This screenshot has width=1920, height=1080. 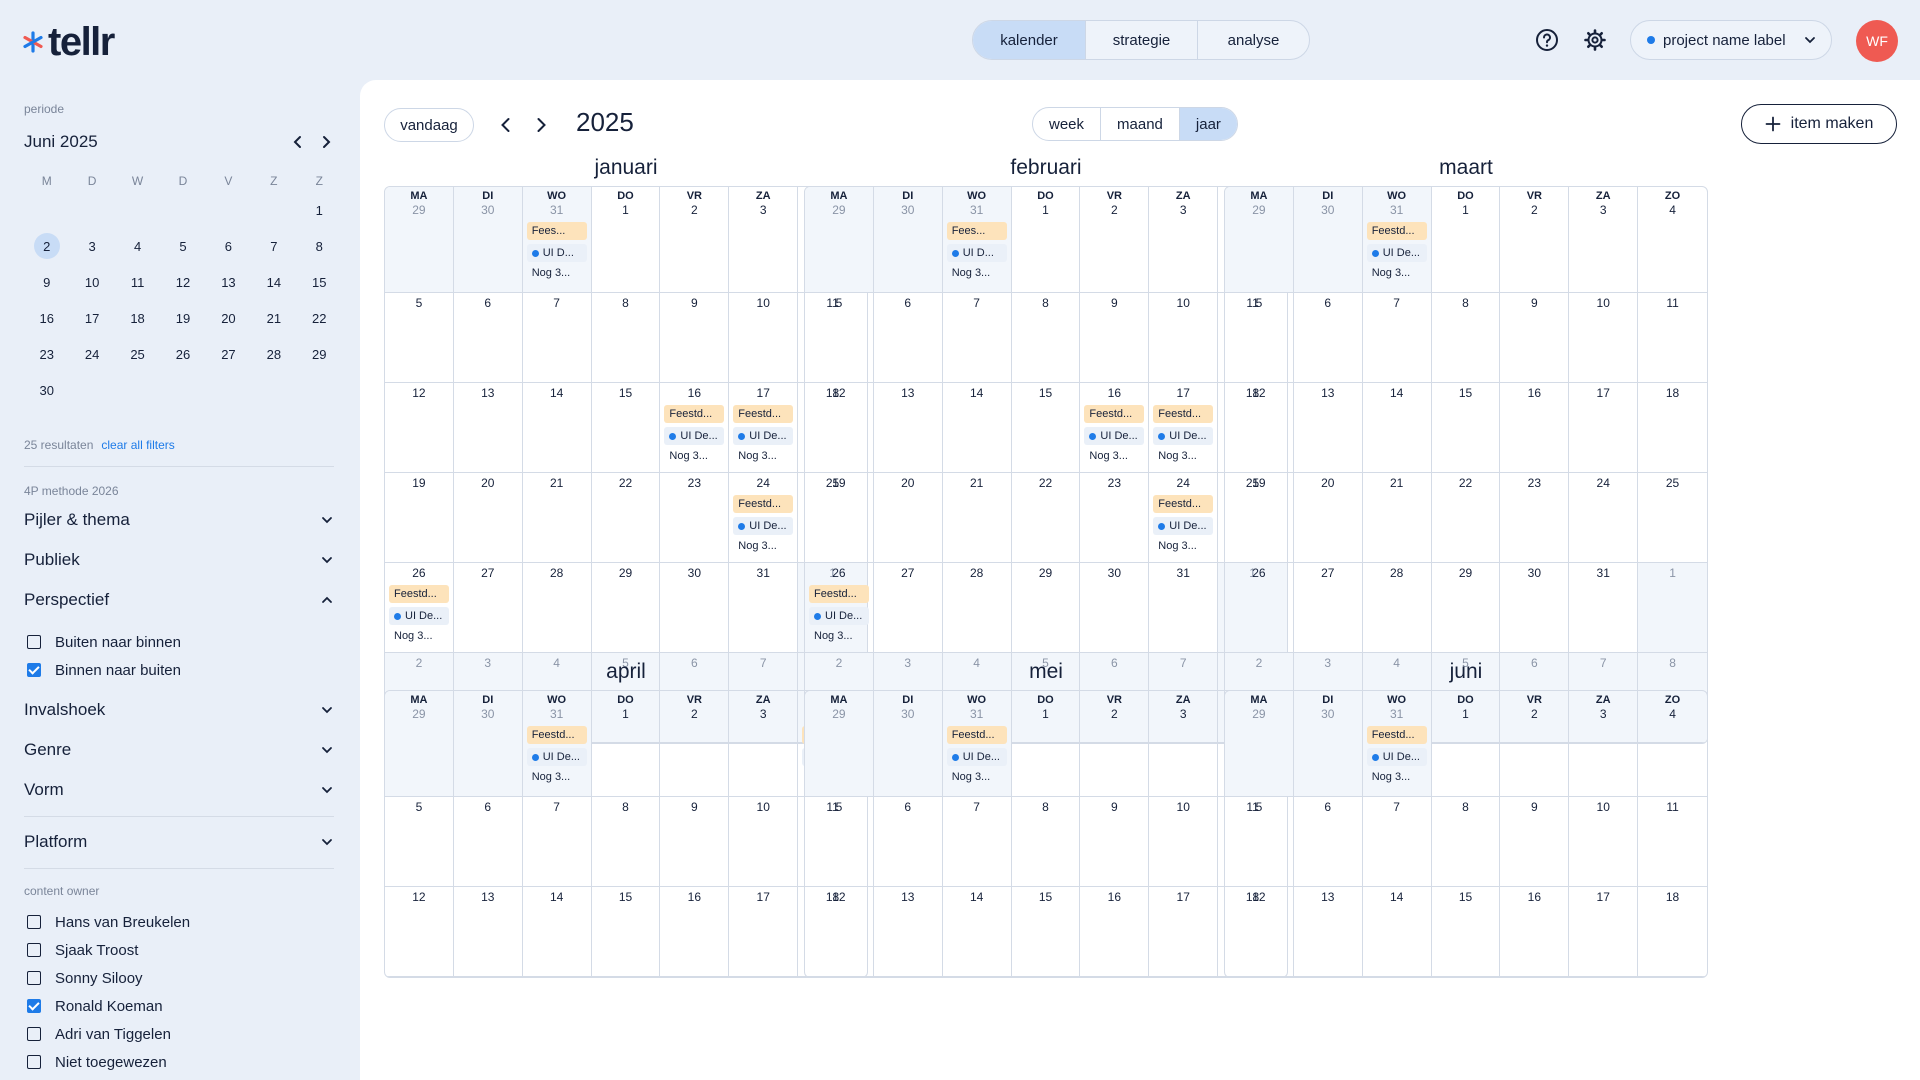 I want to click on day-cell: 28, so click(x=977, y=608).